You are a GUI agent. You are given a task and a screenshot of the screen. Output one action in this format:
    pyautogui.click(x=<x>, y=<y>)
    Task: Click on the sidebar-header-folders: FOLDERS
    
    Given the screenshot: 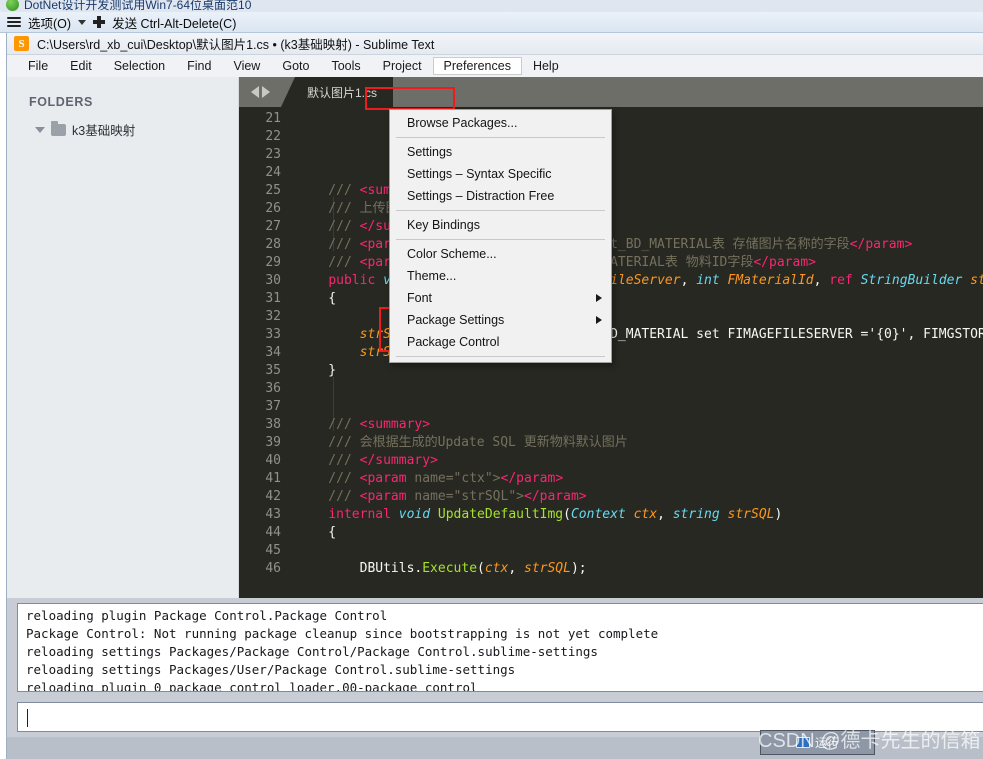 What is the action you would take?
    pyautogui.click(x=61, y=102)
    